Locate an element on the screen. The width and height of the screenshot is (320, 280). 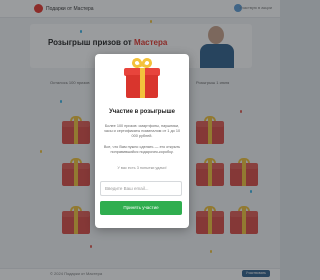
participate-button: Принять участие is located at coordinates (141, 208).